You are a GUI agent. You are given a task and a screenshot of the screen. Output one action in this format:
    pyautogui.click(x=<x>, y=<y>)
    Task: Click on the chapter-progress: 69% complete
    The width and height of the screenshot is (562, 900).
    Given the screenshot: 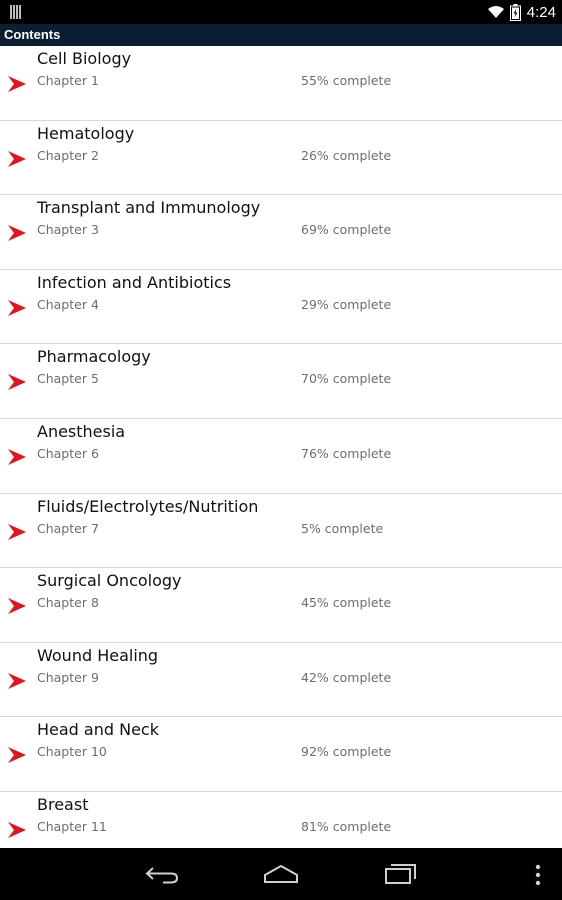 What is the action you would take?
    pyautogui.click(x=346, y=230)
    